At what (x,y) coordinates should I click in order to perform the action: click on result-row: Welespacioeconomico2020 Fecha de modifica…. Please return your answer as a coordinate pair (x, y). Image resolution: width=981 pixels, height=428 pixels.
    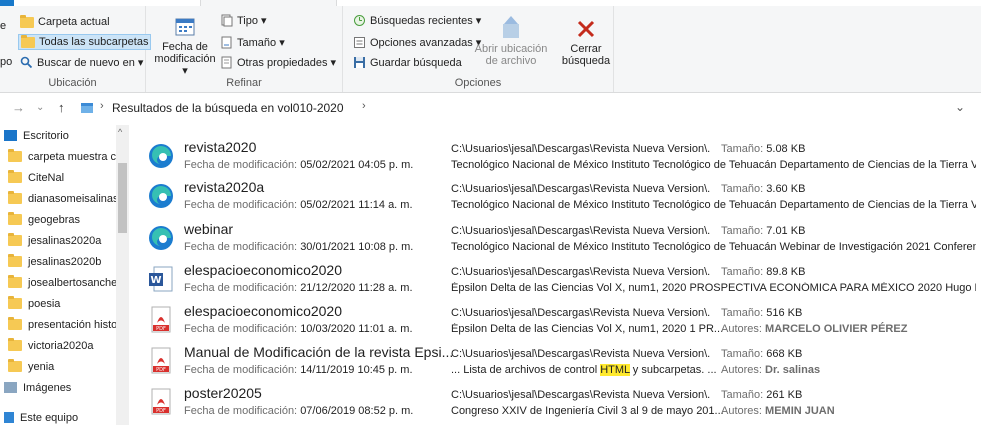
    Looking at the image, I should click on (564, 279).